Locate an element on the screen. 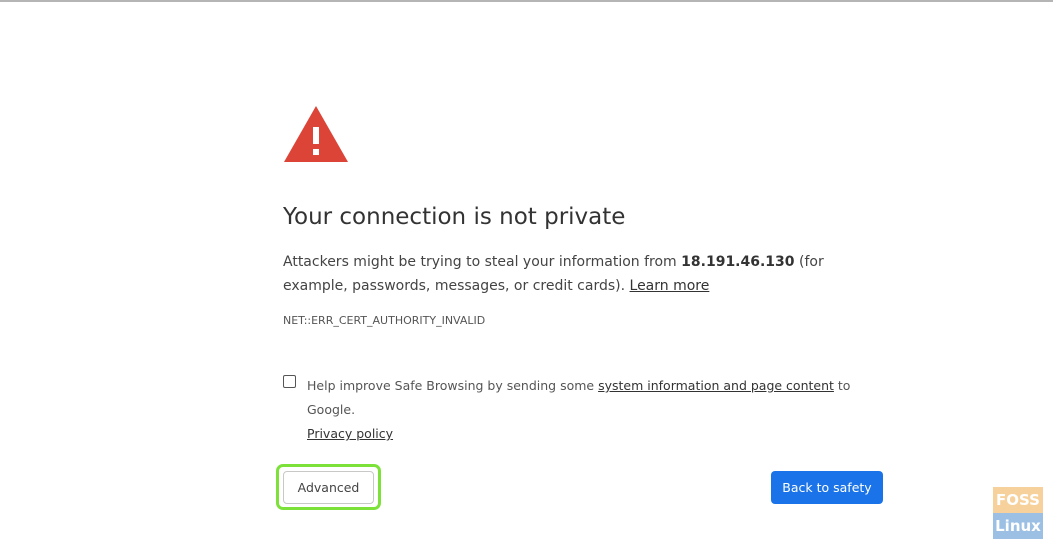 The height and width of the screenshot is (549, 1053). top-border is located at coordinates (526, 1).